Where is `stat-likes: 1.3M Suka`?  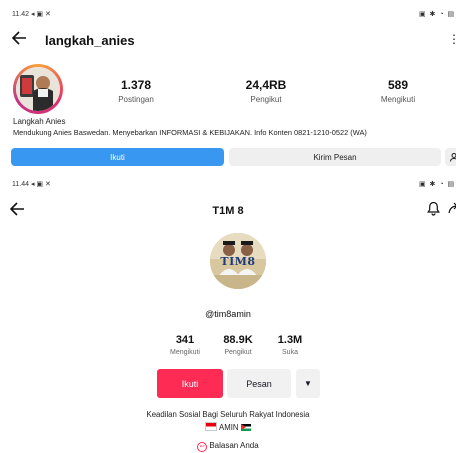
stat-likes: 1.3M Suka is located at coordinates (290, 345).